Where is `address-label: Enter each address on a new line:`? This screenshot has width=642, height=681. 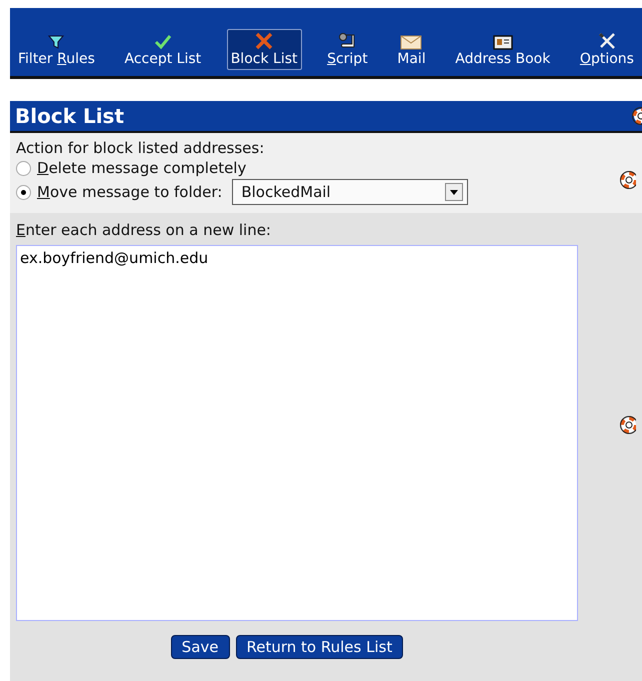
address-label: Enter each address on a new line: is located at coordinates (144, 230).